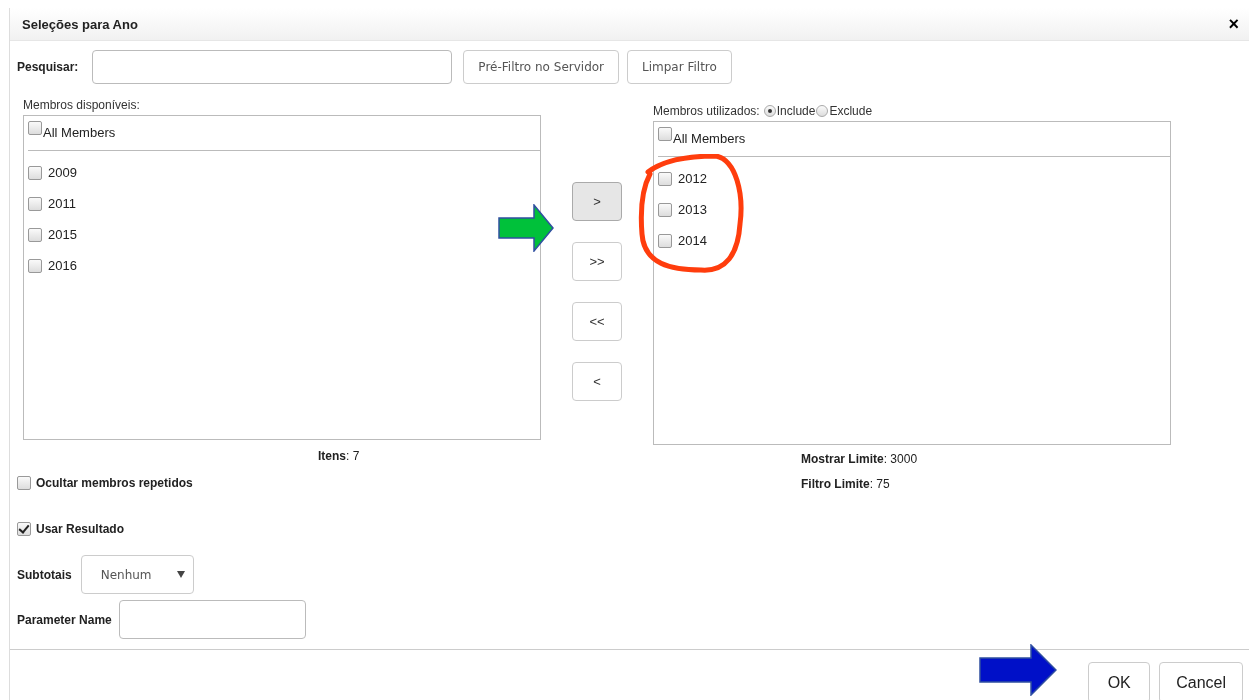 The image size is (1249, 700). I want to click on radio-label: Exclude, so click(851, 111).